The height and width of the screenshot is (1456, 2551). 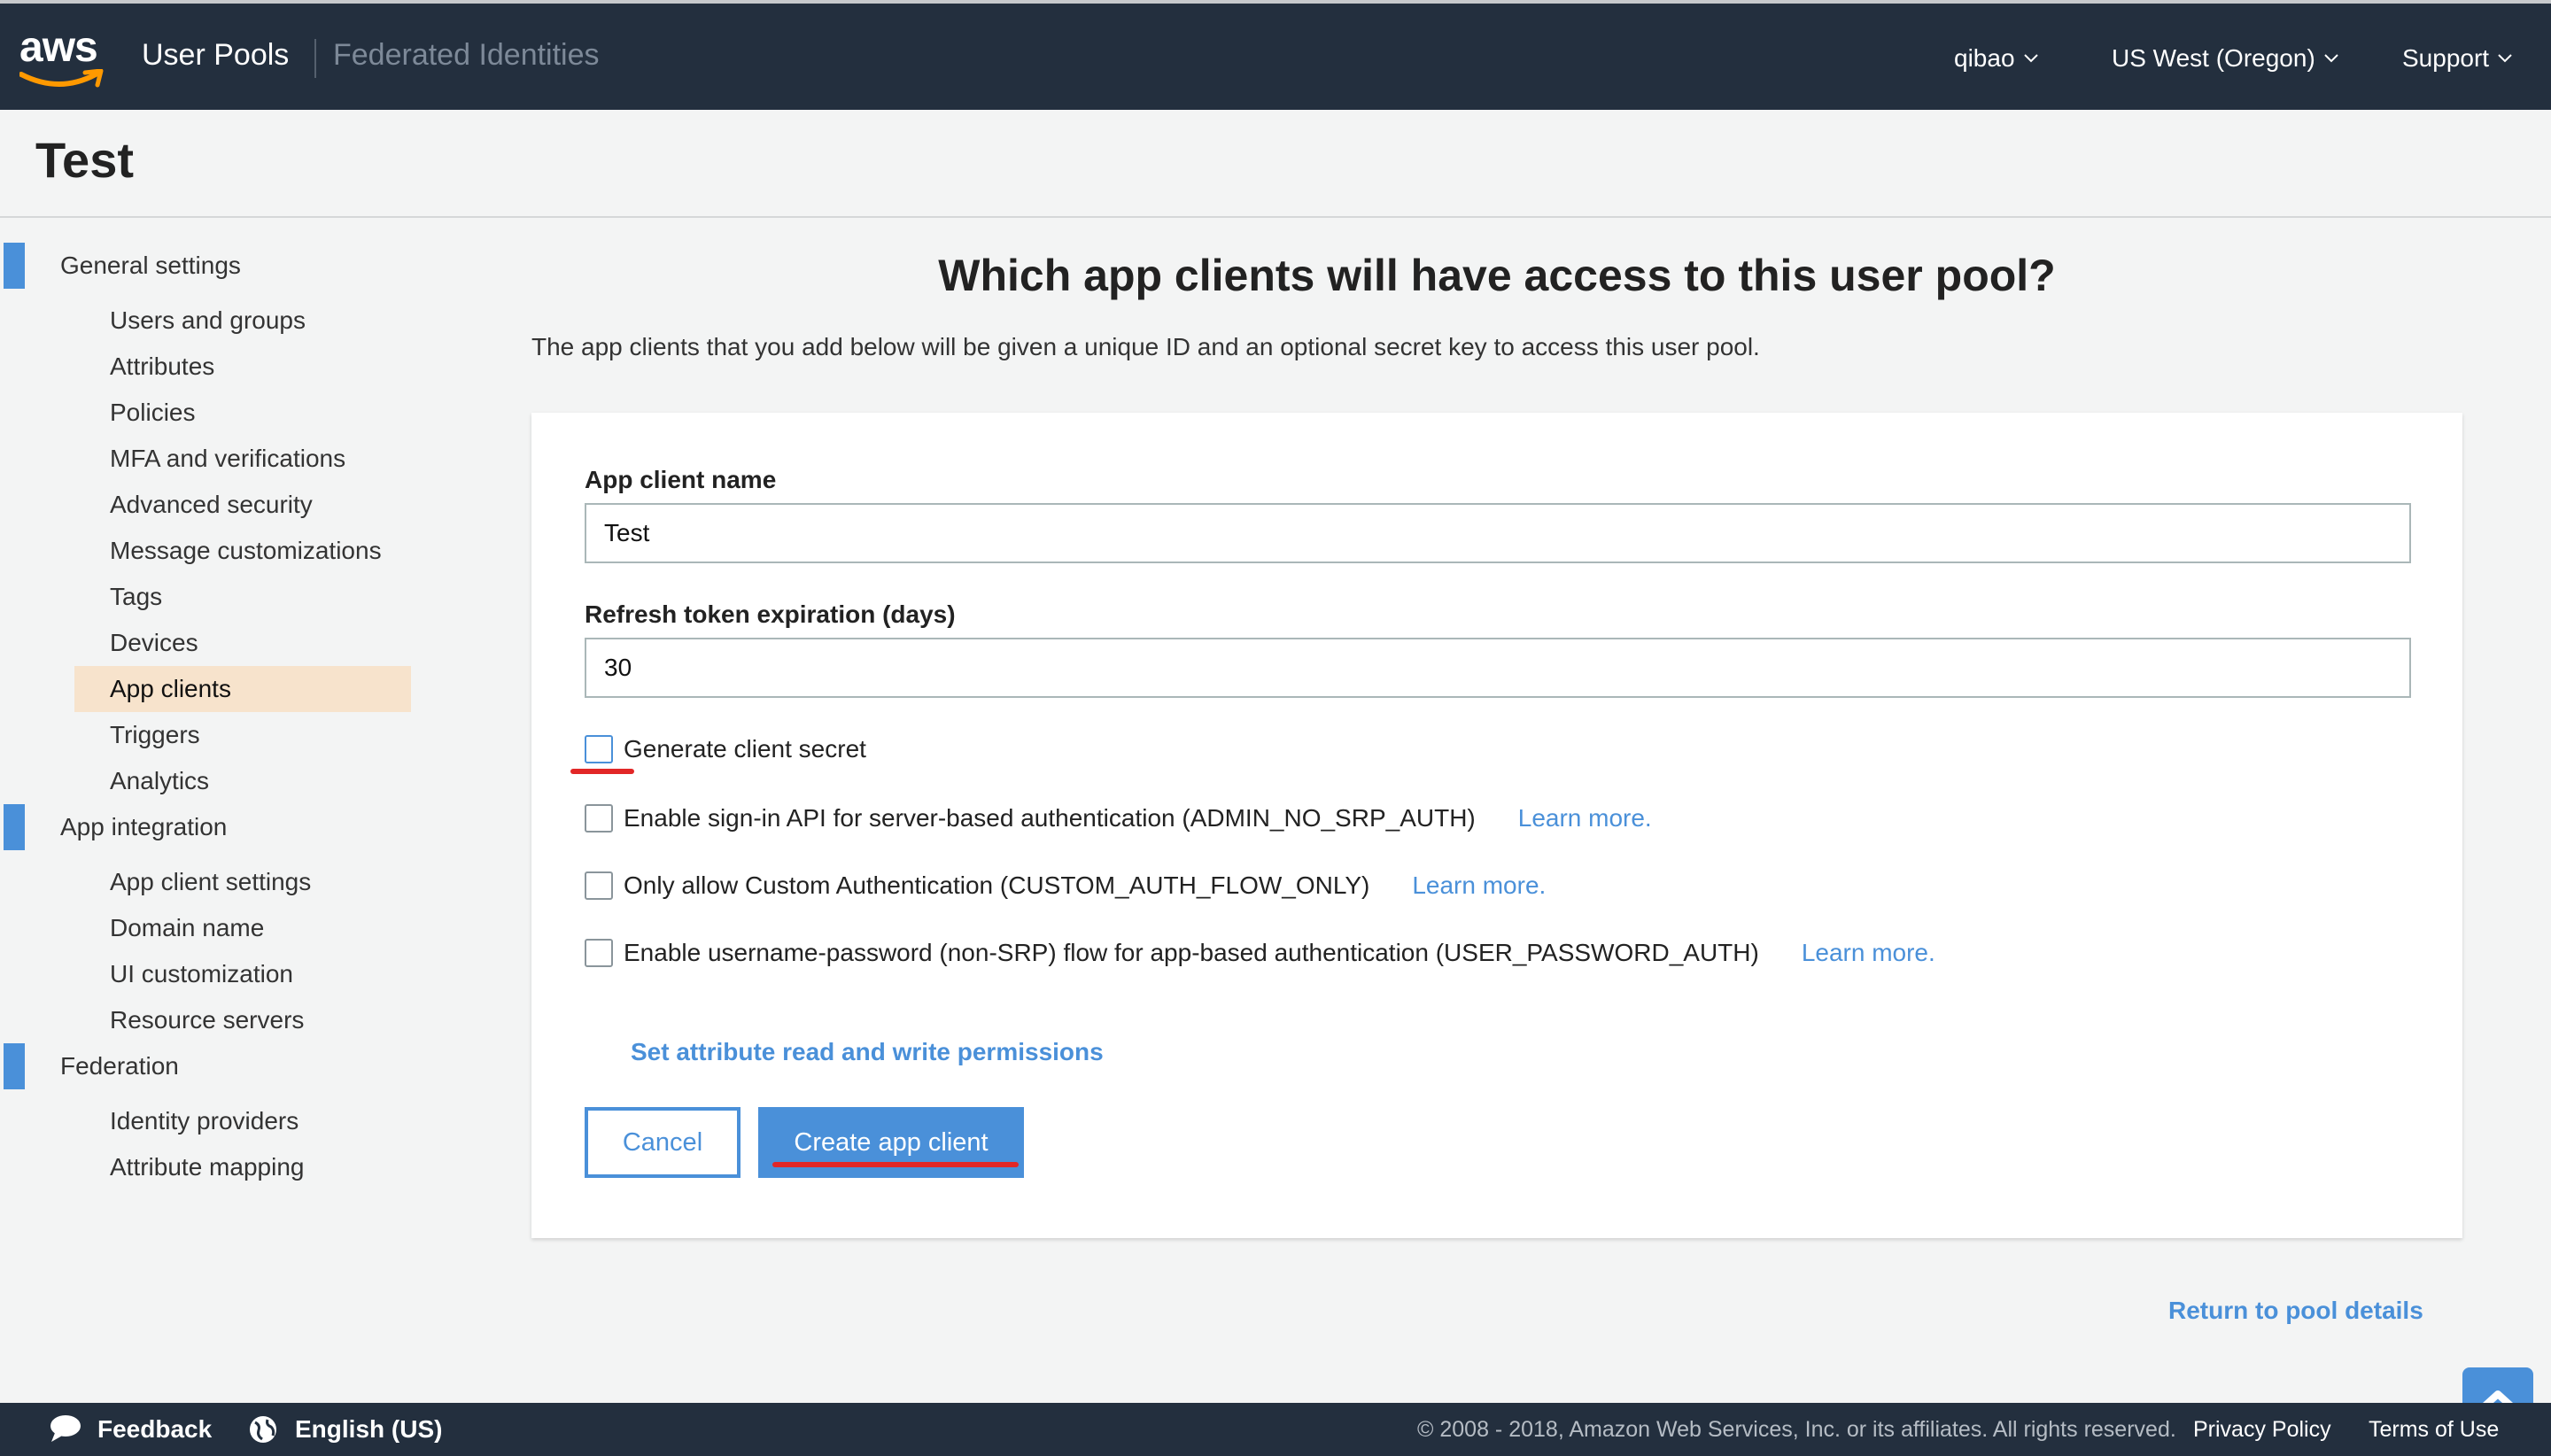 I want to click on set-attribute-permissions-link: Set attribute read and write permissions, so click(x=867, y=1052).